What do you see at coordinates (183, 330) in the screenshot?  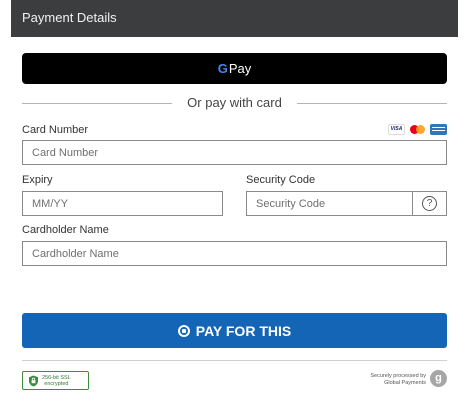 I see `secure-lock-icon` at bounding box center [183, 330].